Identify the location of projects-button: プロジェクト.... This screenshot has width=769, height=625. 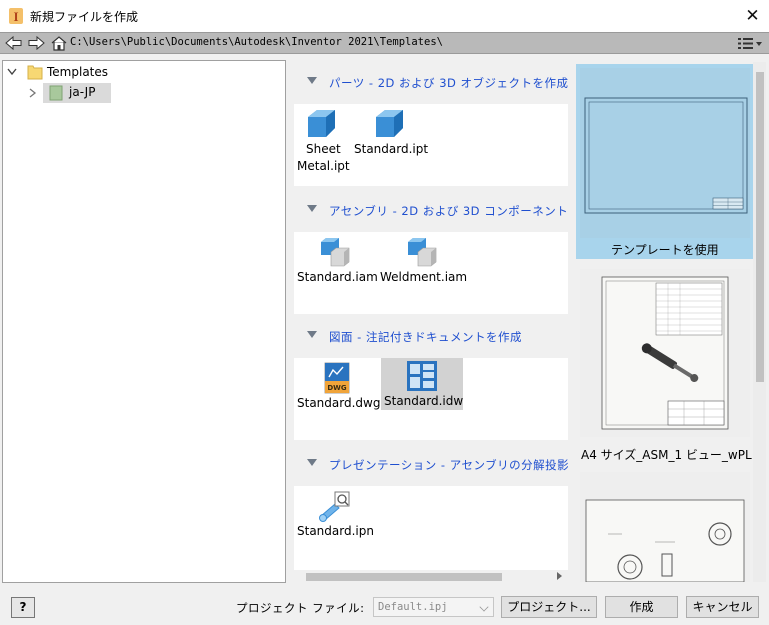
(549, 607).